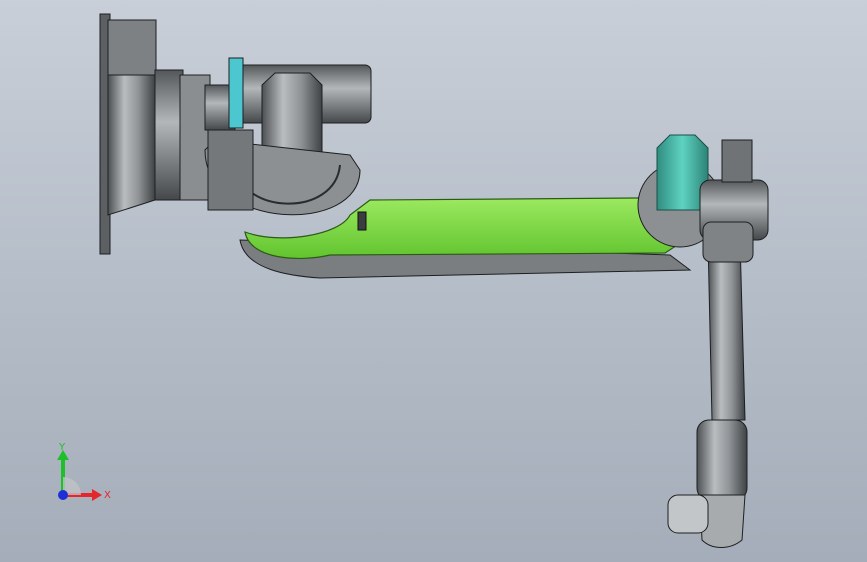 The image size is (867, 562). Describe the element at coordinates (688, 514) in the screenshot. I see `end-effector` at that location.